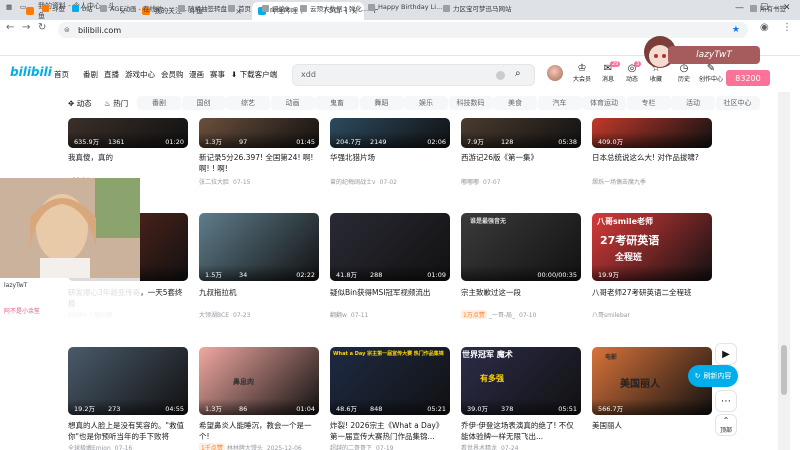 The image size is (800, 450). Describe the element at coordinates (305, 275) in the screenshot. I see `video-duration: 02:22` at that location.